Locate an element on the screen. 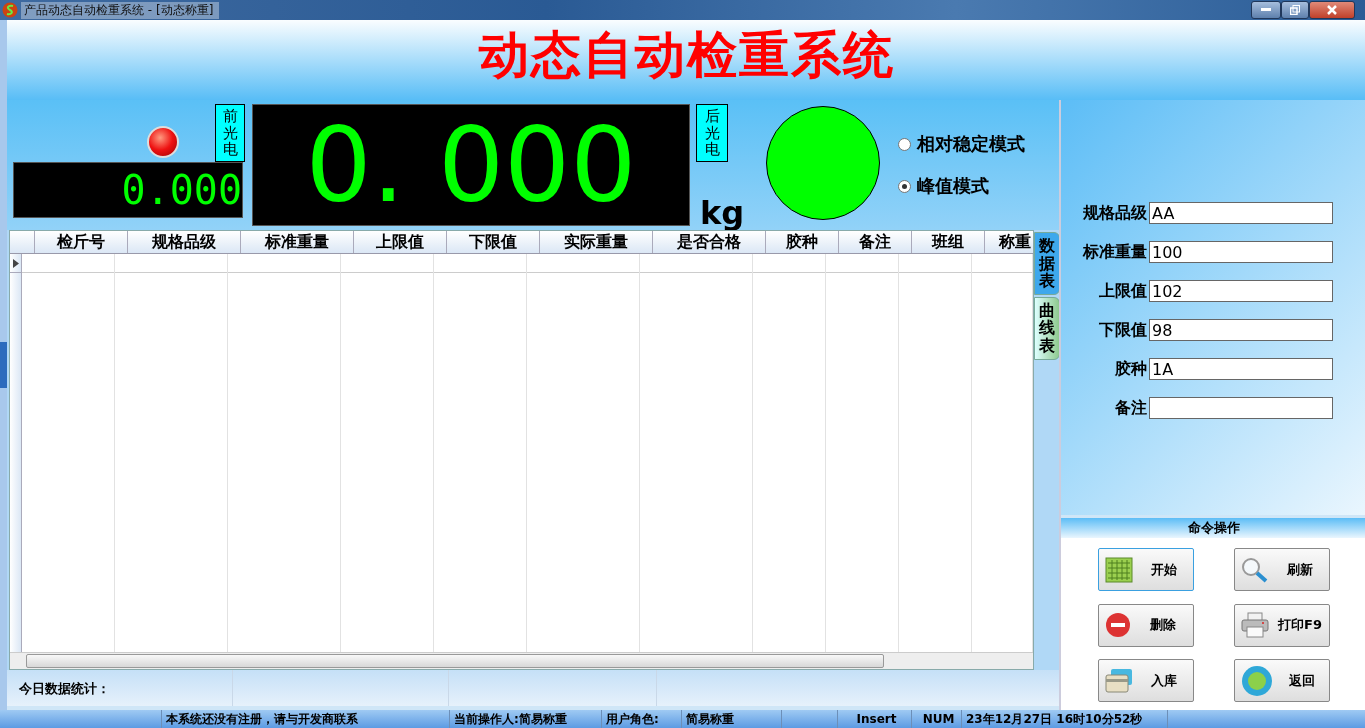 The image size is (1365, 728). printer-icon is located at coordinates (1255, 625).